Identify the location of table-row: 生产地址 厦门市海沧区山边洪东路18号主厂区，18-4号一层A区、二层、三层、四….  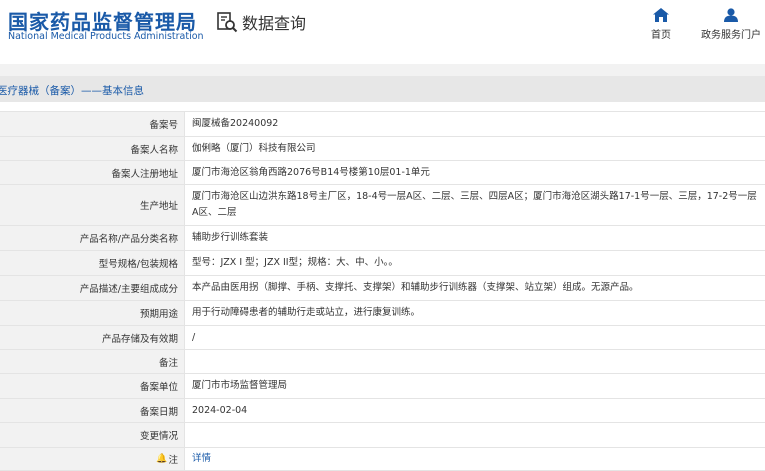
(382, 205).